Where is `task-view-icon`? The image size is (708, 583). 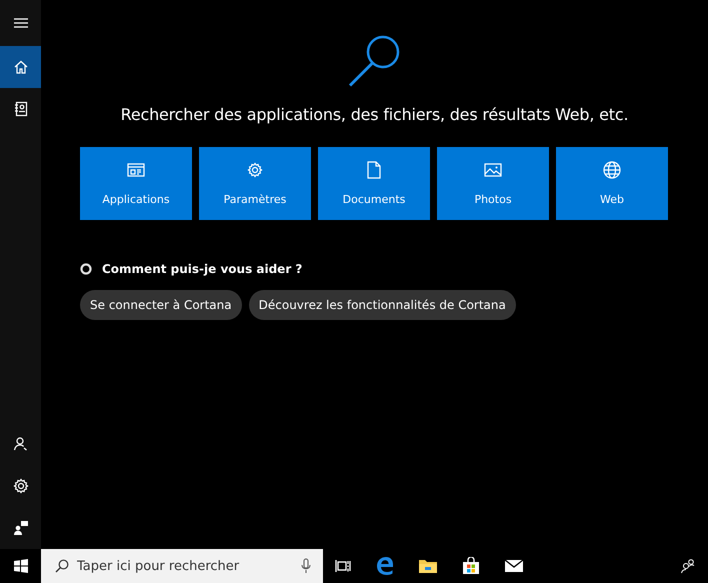
task-view-icon is located at coordinates (343, 566).